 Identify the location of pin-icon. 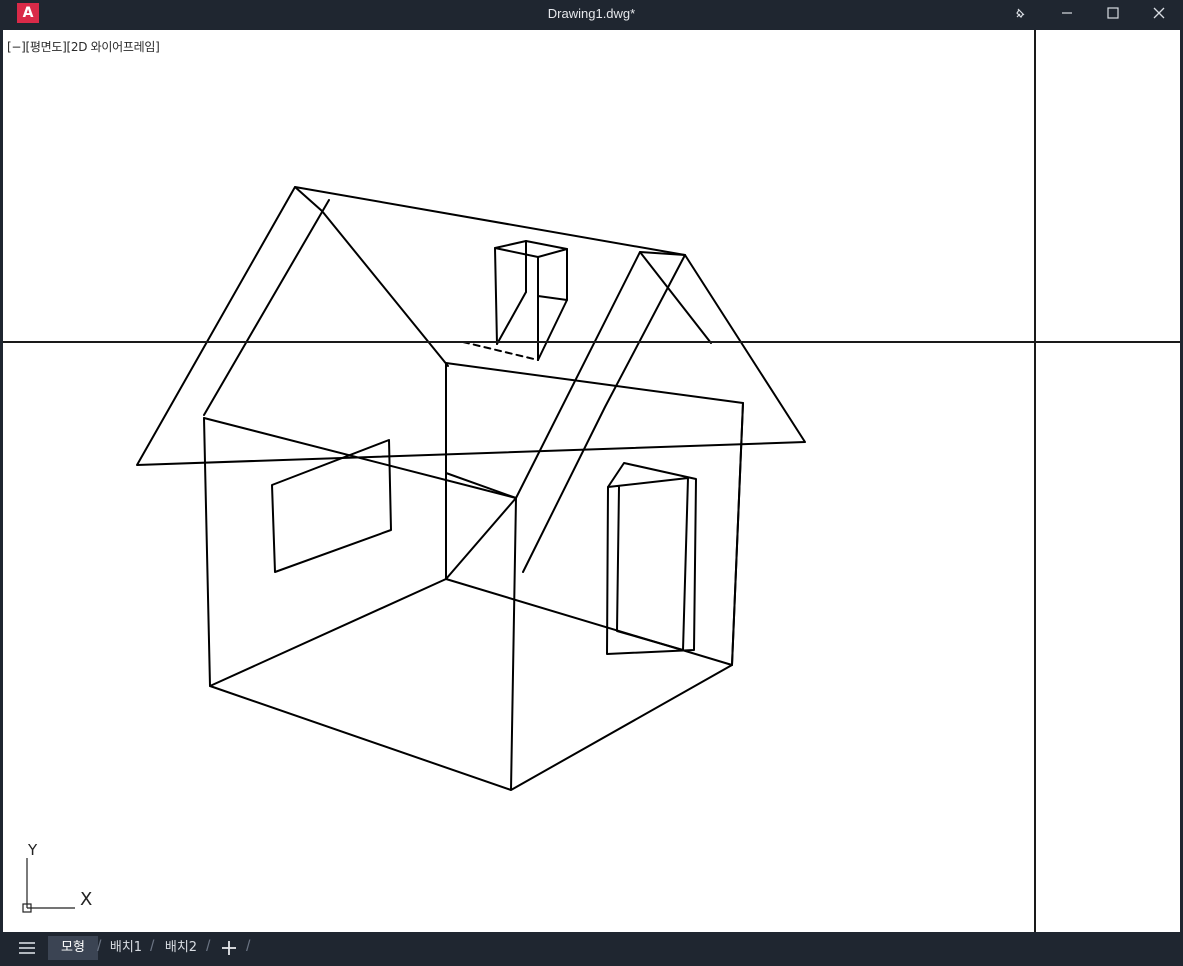
(1020, 13).